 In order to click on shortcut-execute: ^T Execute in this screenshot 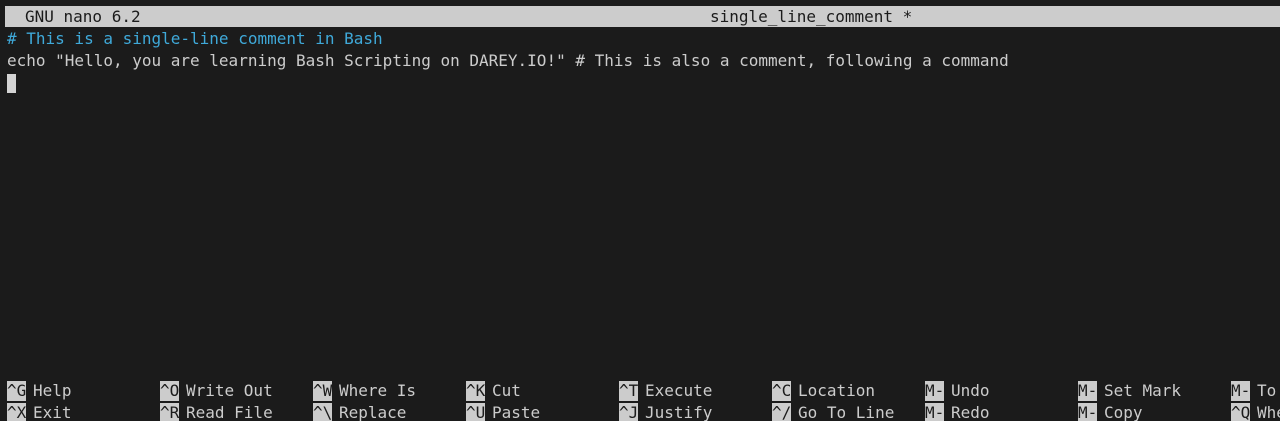, I will do `click(665, 391)`.